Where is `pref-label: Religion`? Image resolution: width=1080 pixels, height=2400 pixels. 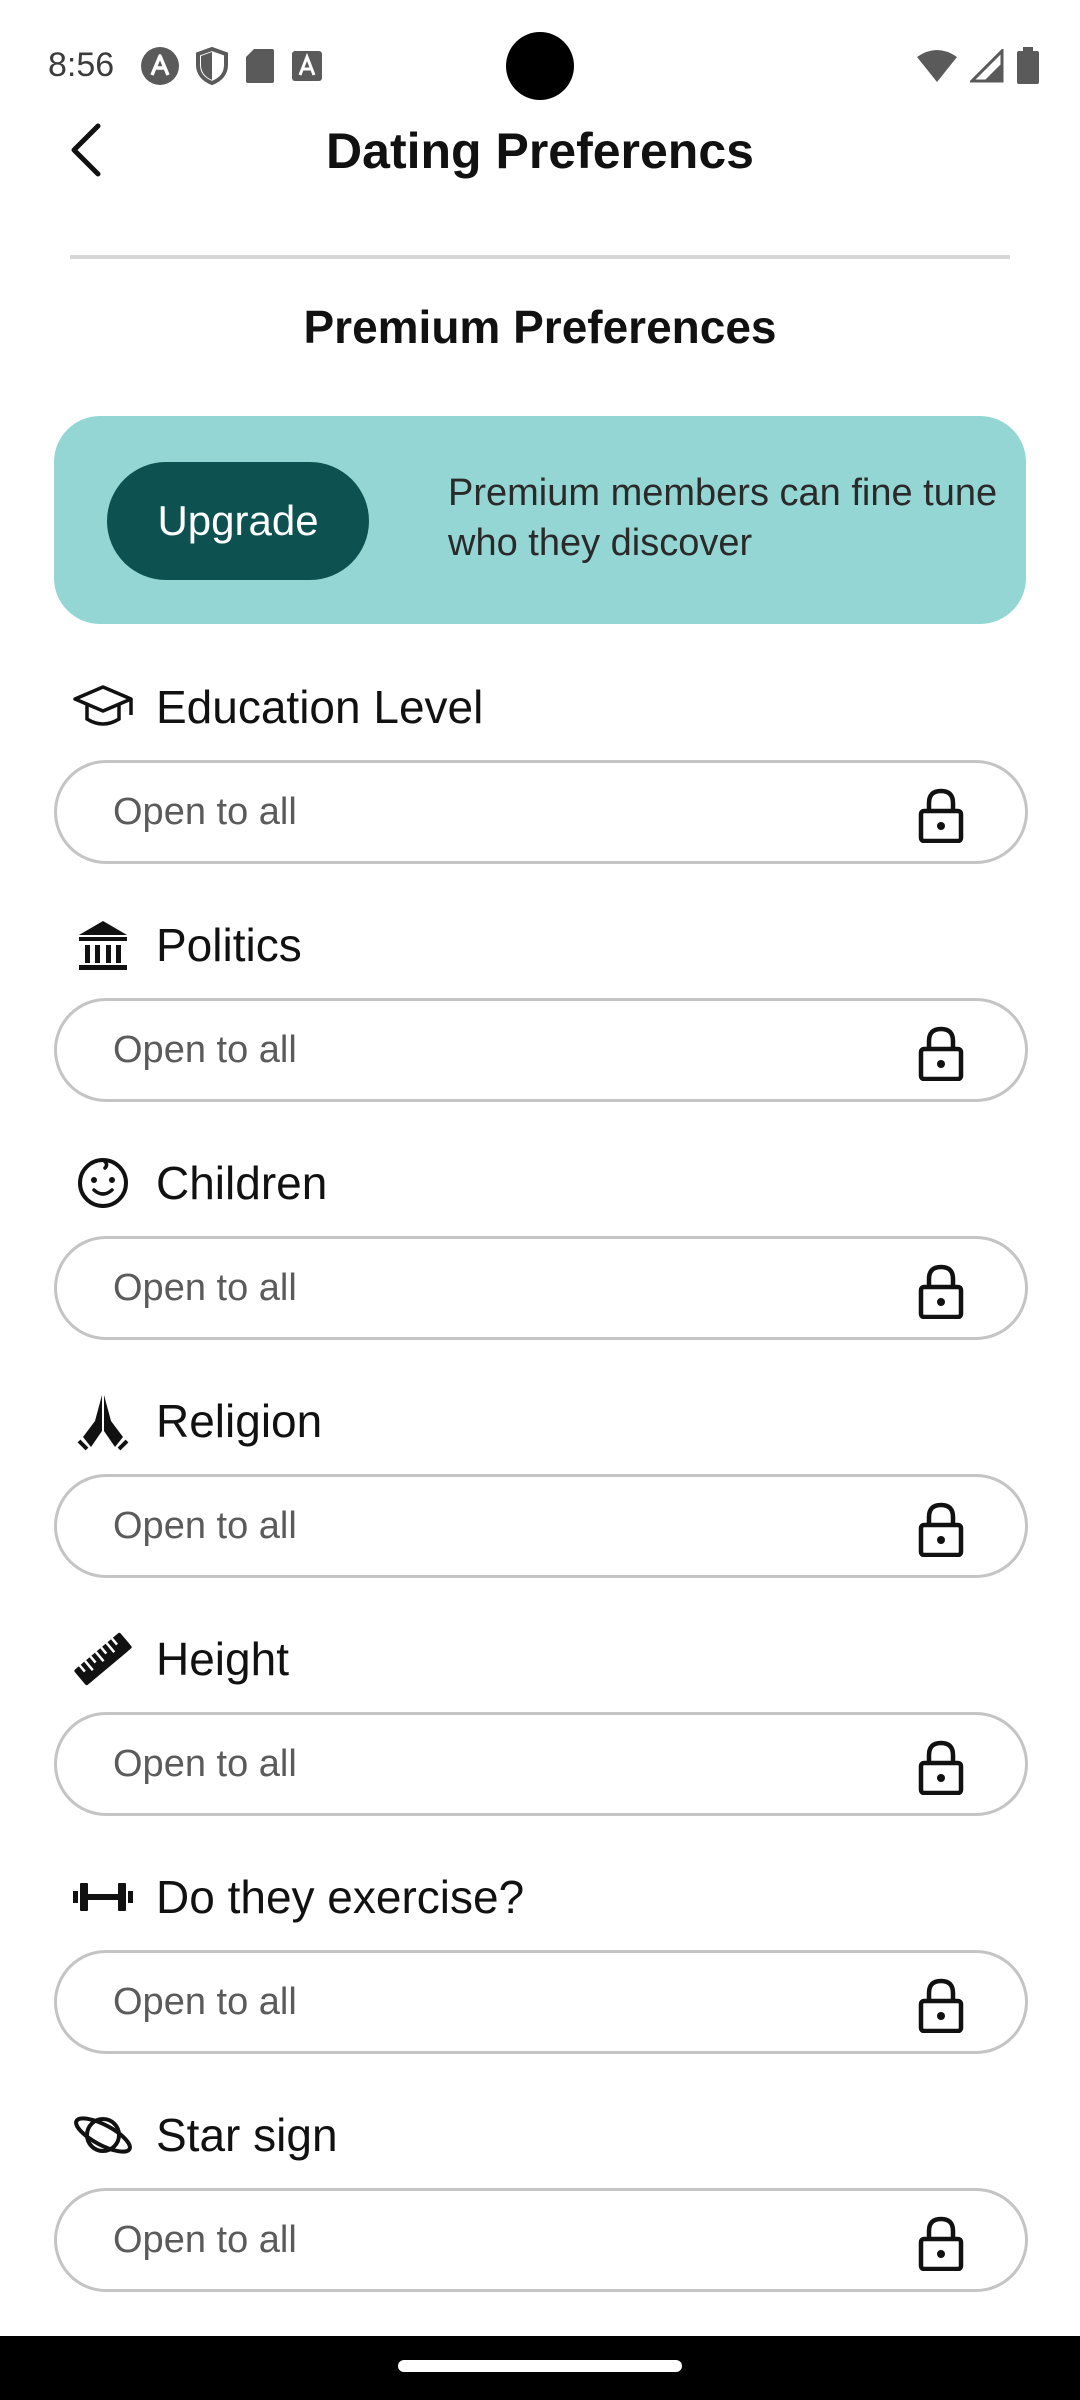 pref-label: Religion is located at coordinates (239, 1421).